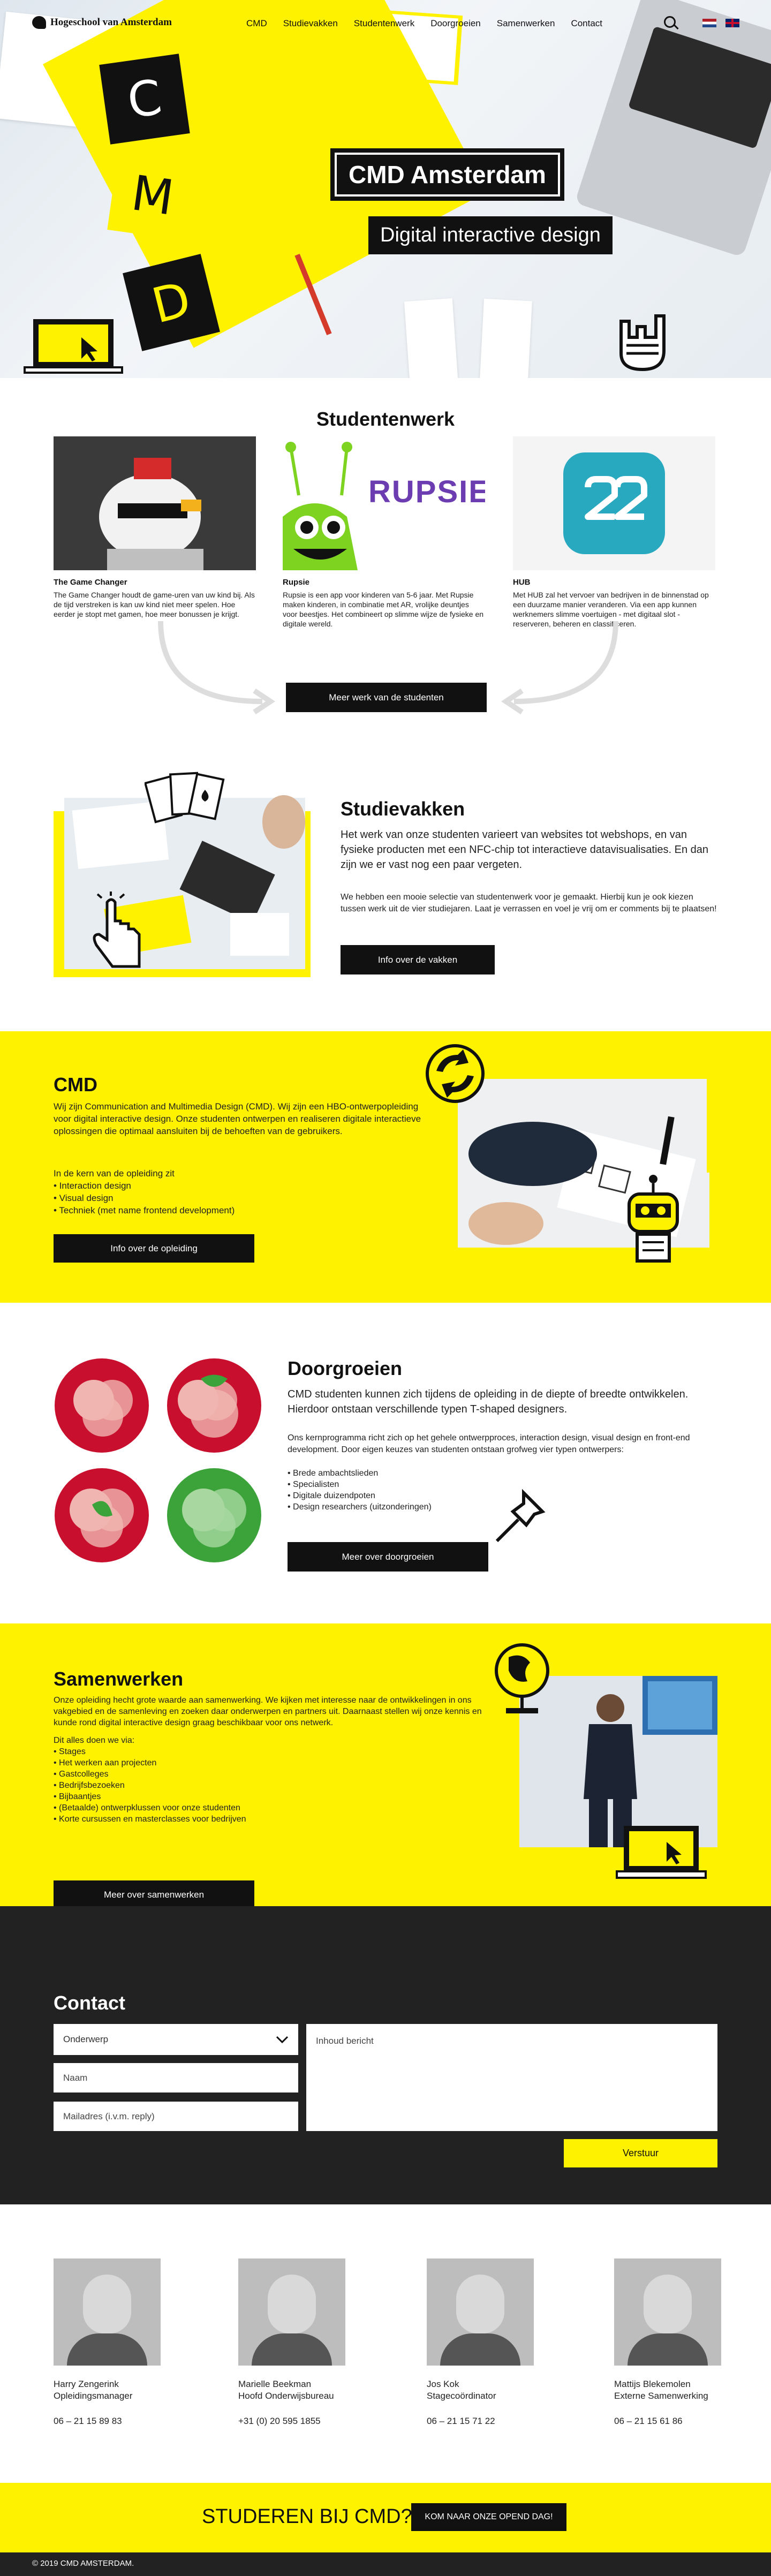  I want to click on rock-hand-icon, so click(642, 343).